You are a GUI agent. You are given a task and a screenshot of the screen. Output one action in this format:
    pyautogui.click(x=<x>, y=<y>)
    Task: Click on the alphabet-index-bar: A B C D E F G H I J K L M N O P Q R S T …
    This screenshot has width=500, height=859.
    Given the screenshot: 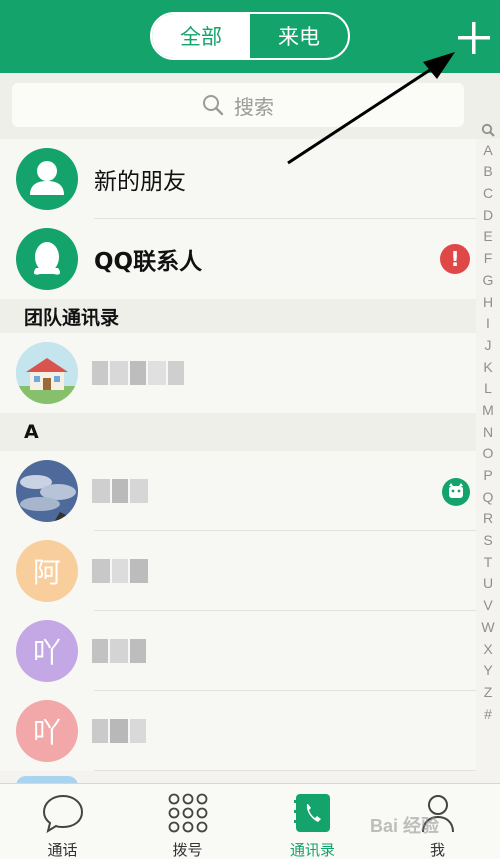 What is the action you would take?
    pyautogui.click(x=488, y=423)
    